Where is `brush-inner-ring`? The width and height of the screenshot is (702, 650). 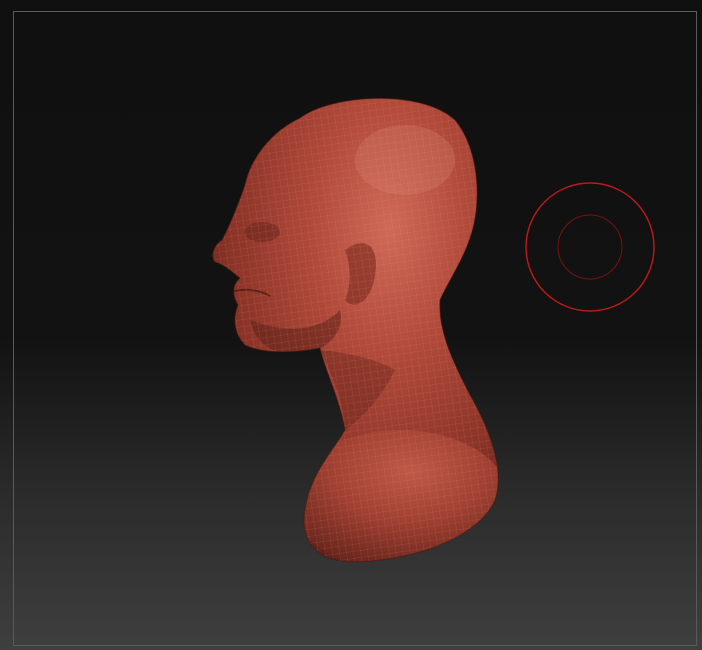
brush-inner-ring is located at coordinates (590, 247).